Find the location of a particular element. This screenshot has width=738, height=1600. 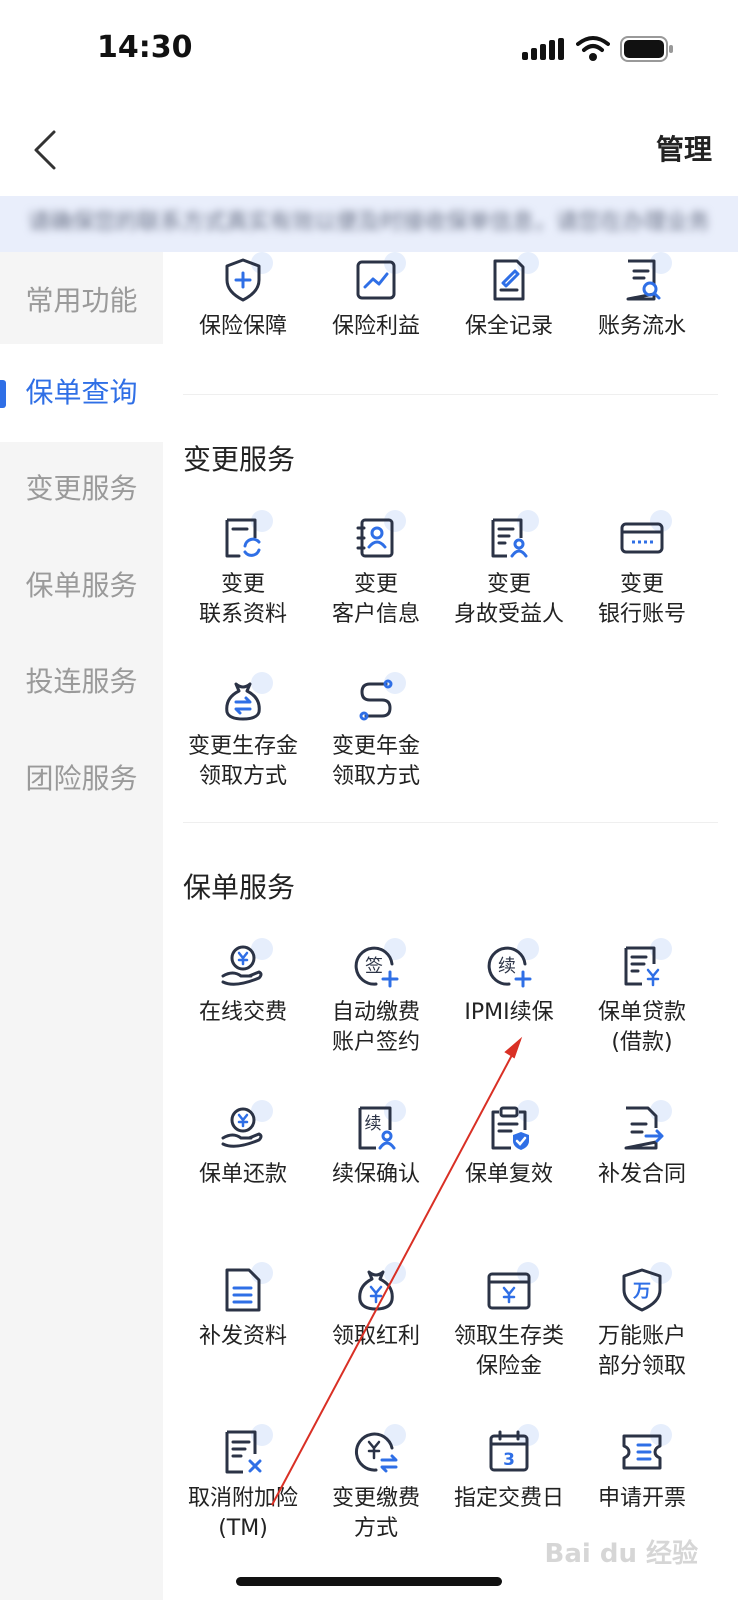

tile-insurance-benefit: 保险利益 is located at coordinates (376, 297).